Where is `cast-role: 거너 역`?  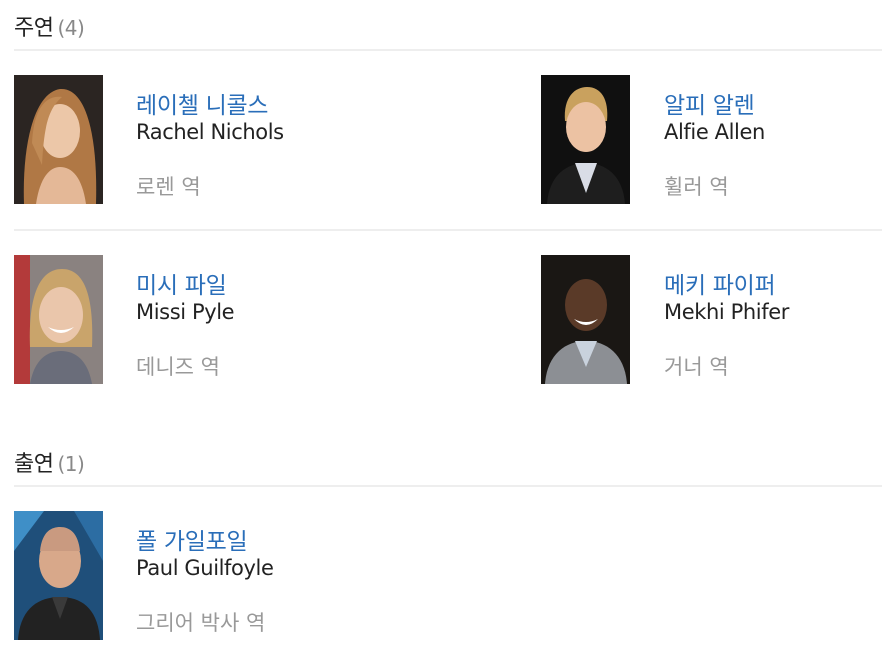 cast-role: 거너 역 is located at coordinates (696, 367).